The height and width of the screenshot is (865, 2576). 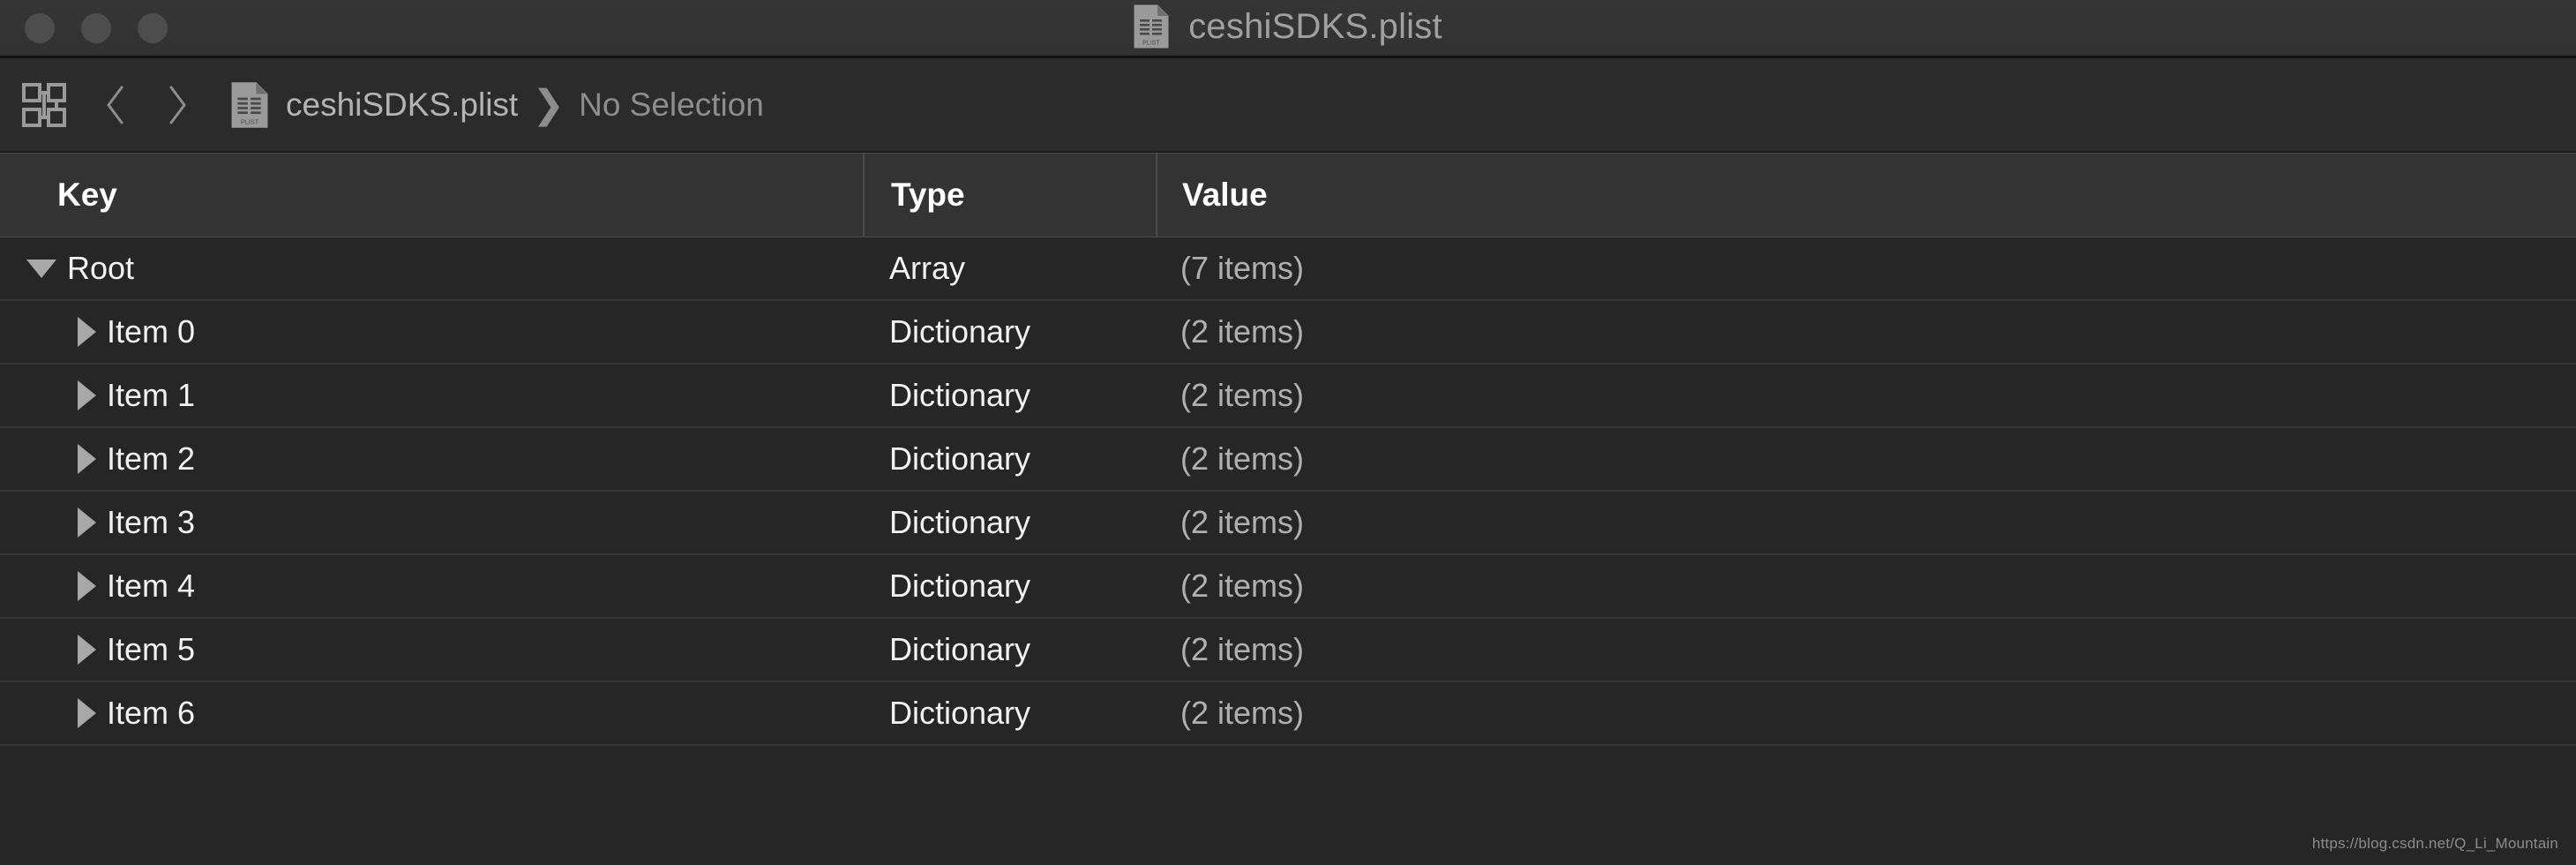 I want to click on table-empty-area, so click(x=1288, y=806).